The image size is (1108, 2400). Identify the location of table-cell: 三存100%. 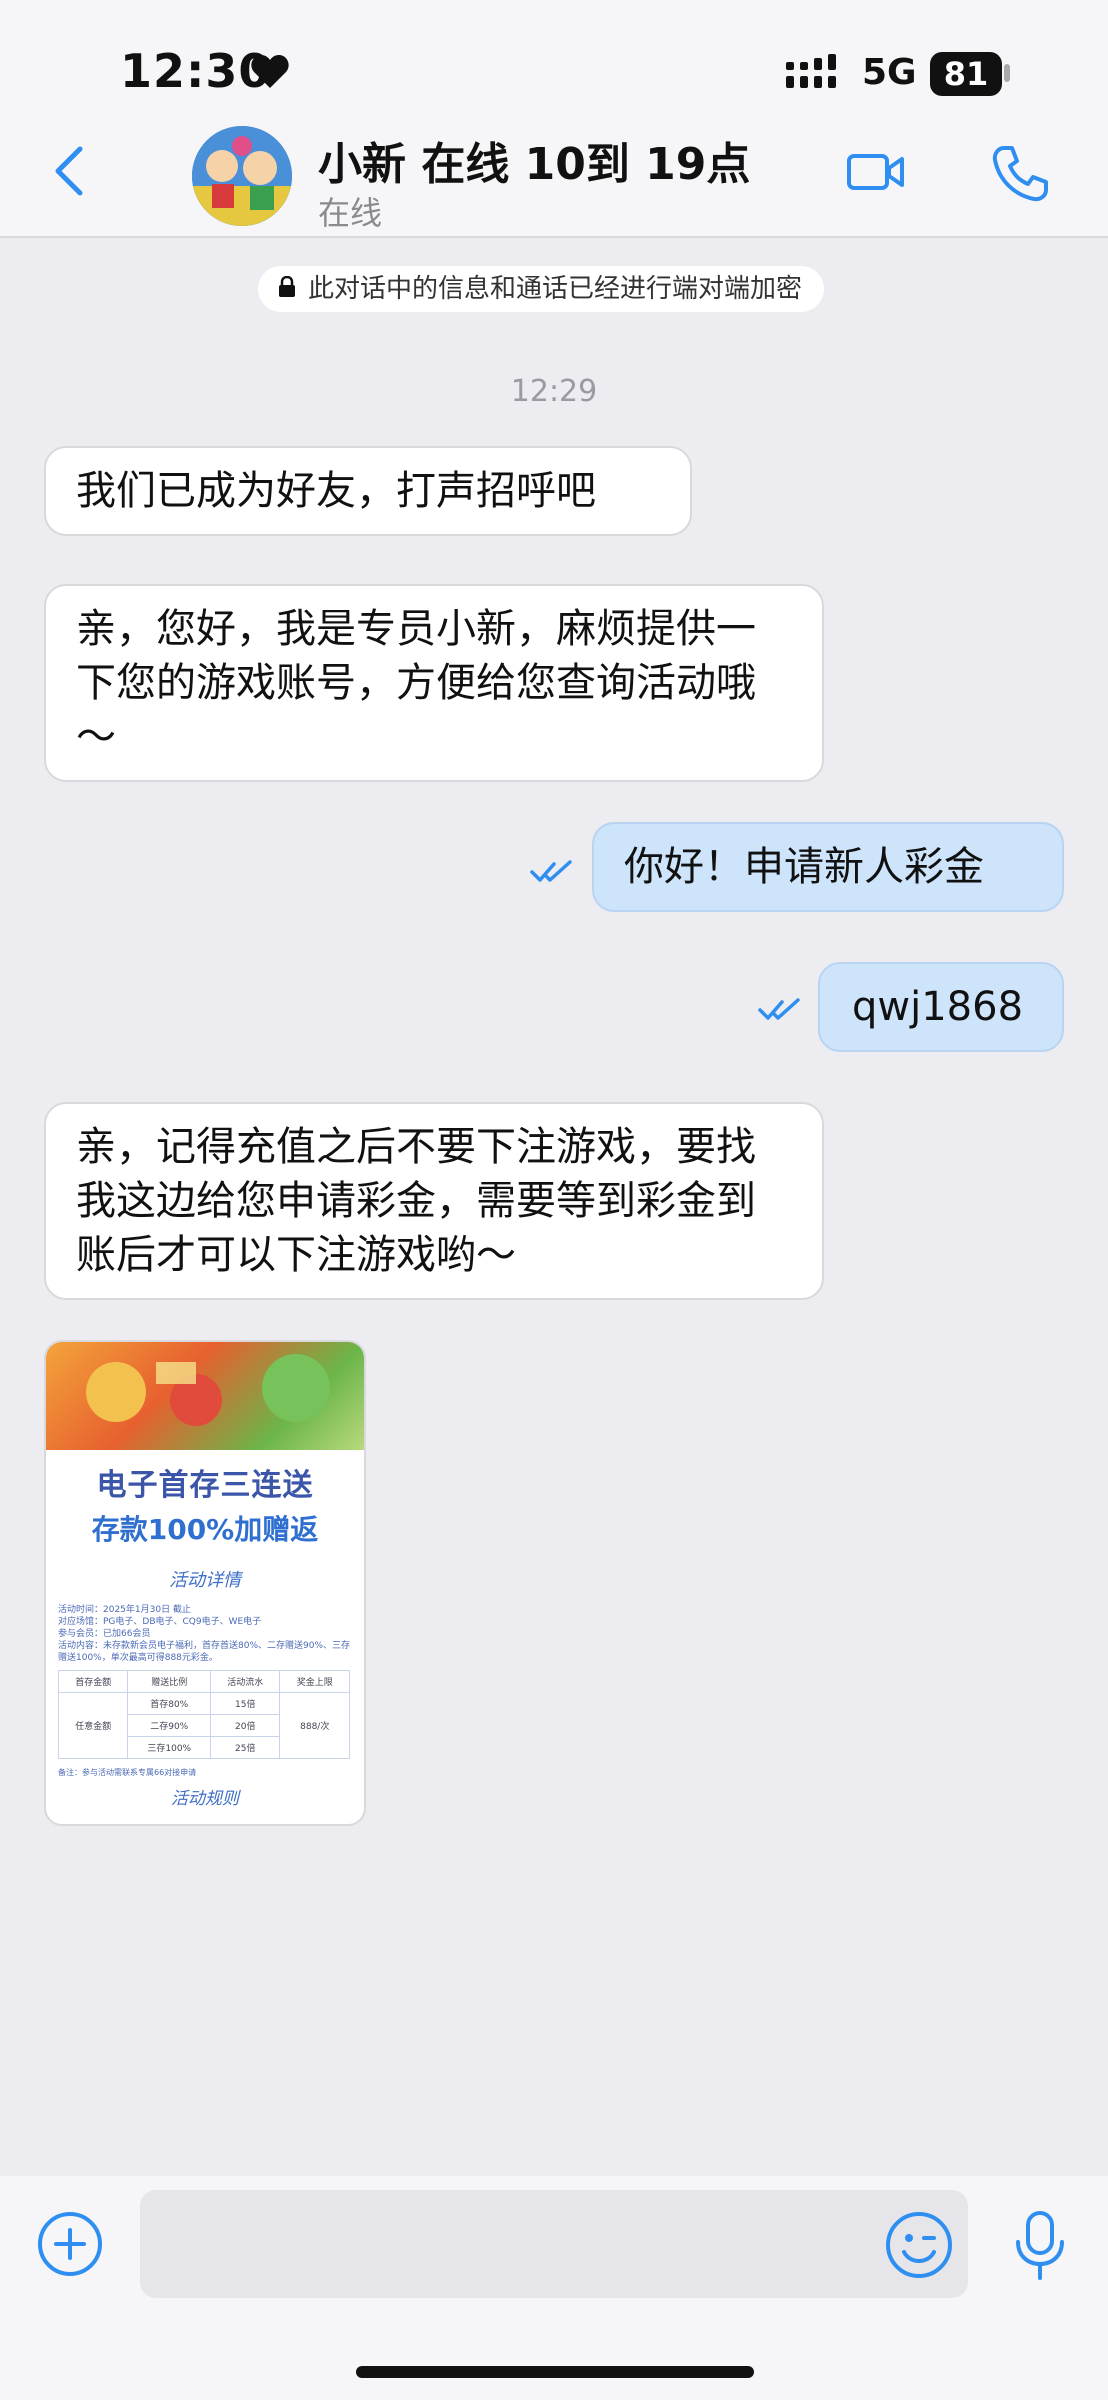
(169, 1747).